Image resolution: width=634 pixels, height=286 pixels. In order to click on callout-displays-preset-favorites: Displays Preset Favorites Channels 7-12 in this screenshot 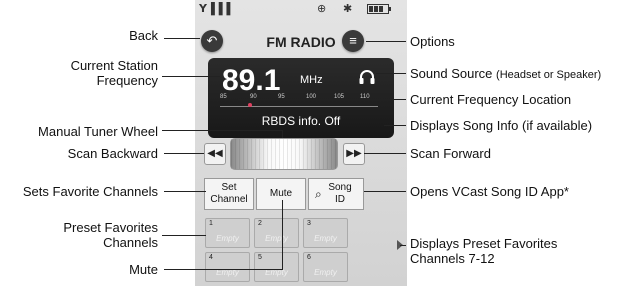, I will do `click(484, 251)`.